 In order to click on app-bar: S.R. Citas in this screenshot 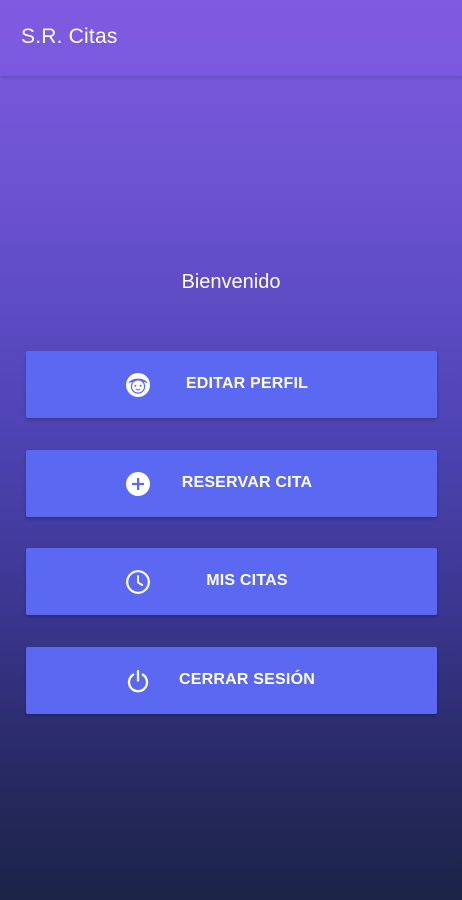, I will do `click(231, 38)`.